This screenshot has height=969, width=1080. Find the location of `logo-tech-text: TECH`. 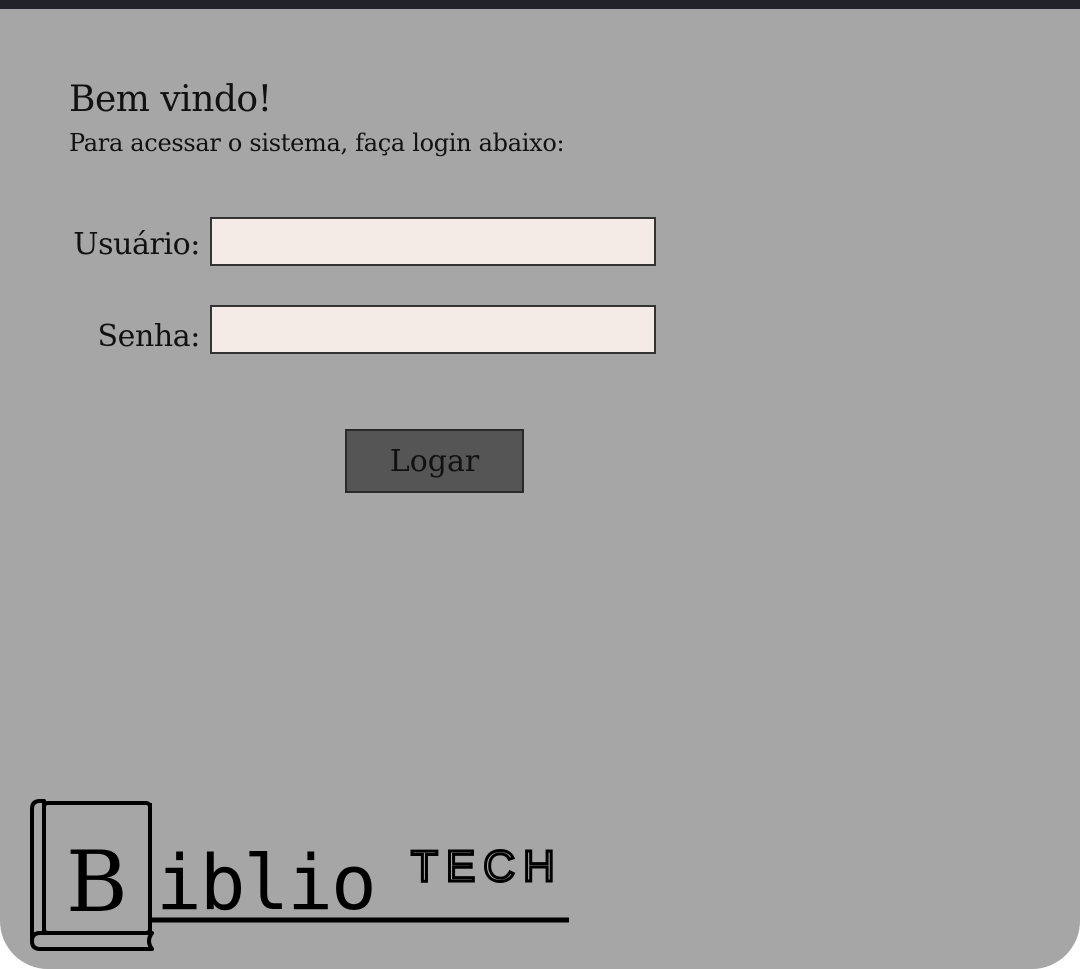

logo-tech-text: TECH is located at coordinates (487, 866).